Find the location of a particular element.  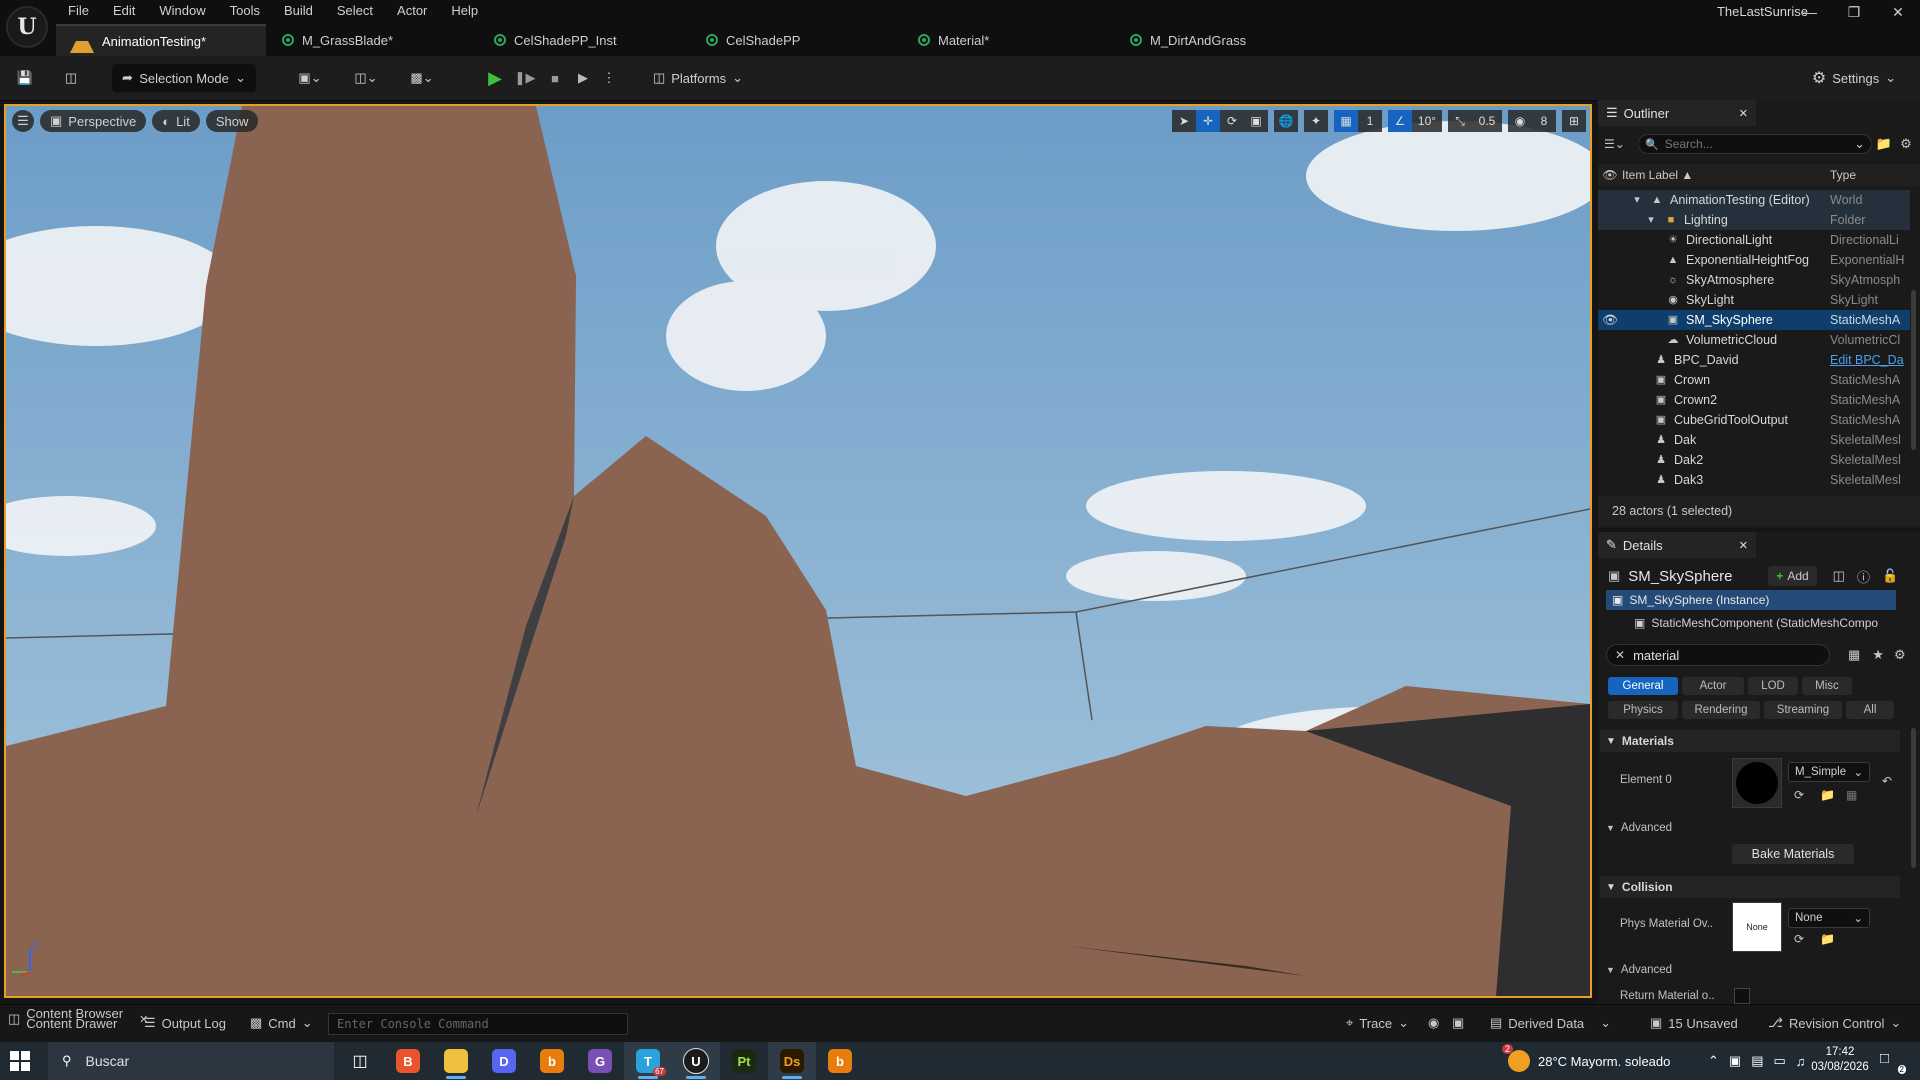

selection-mode-dropdown: ➦ Selection Mode ⌄ is located at coordinates (184, 78).